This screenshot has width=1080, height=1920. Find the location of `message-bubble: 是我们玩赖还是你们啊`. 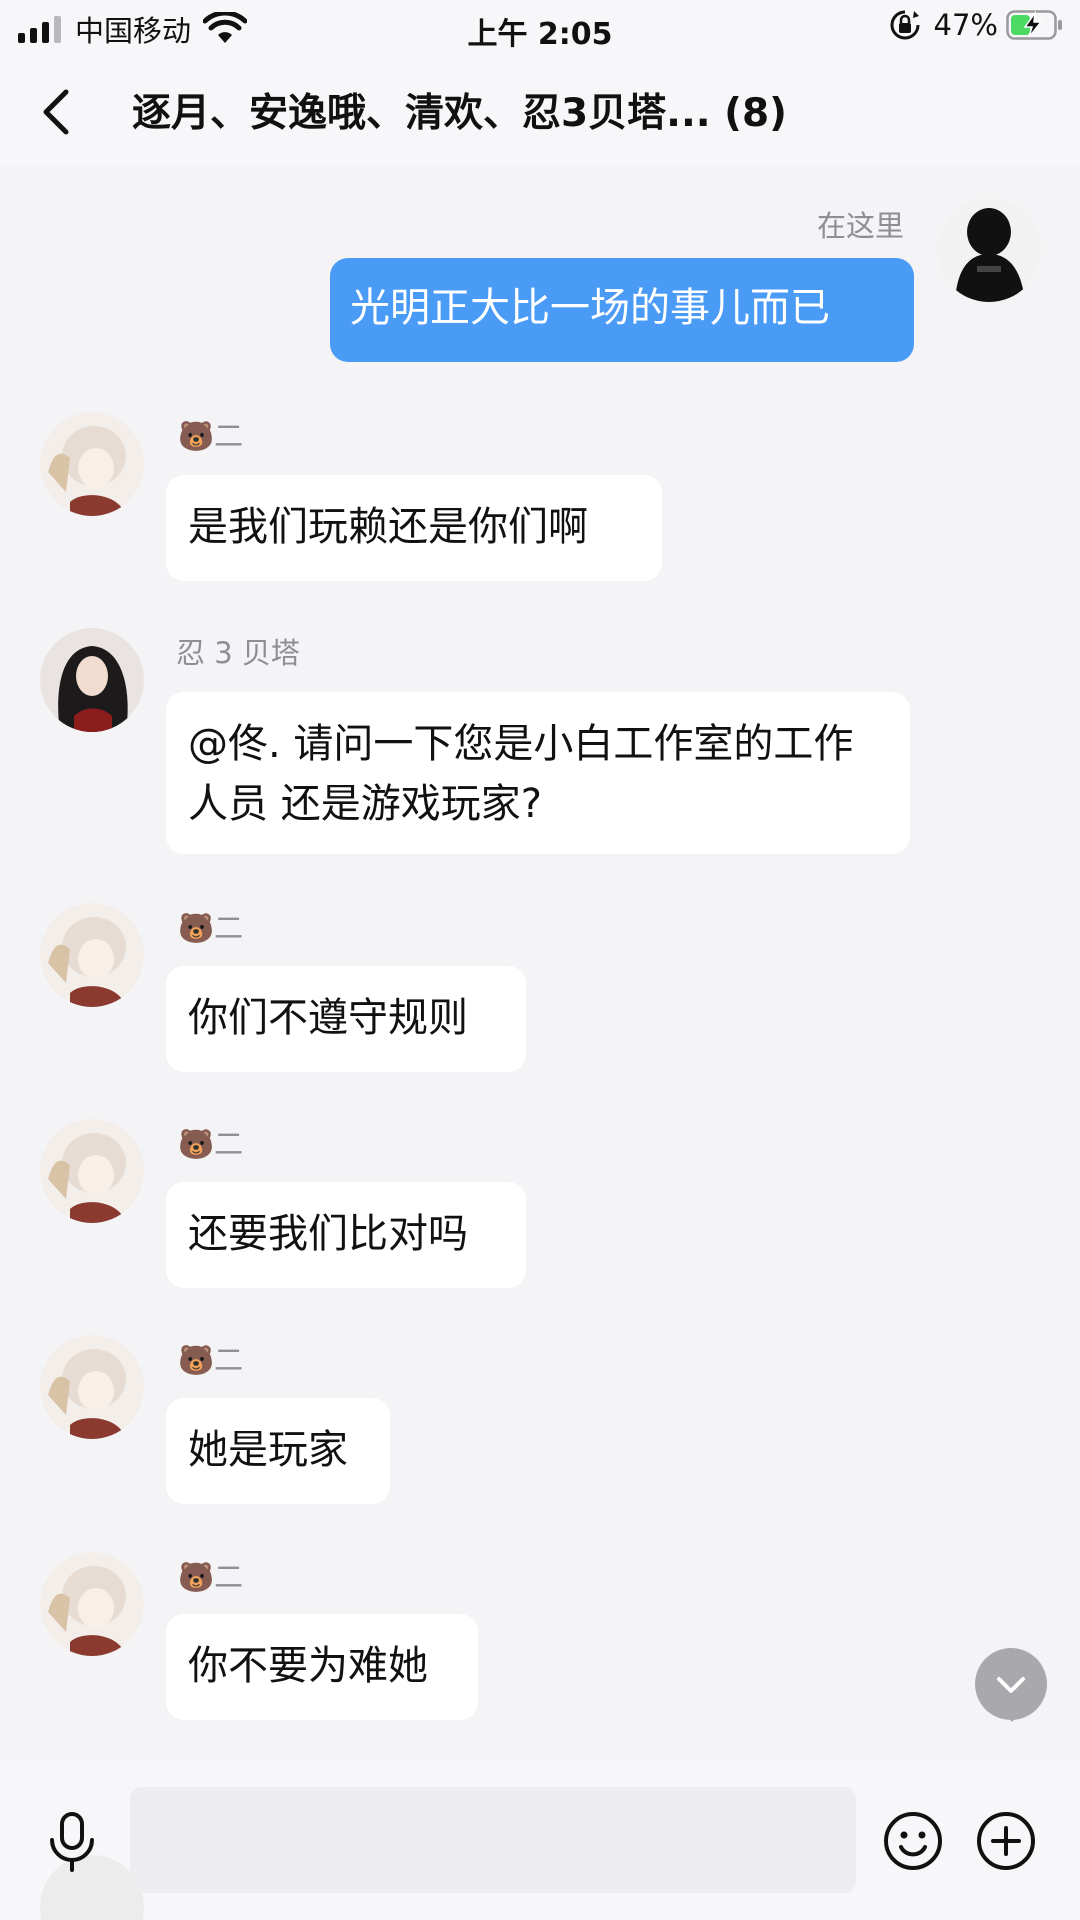

message-bubble: 是我们玩赖还是你们啊 is located at coordinates (414, 528).